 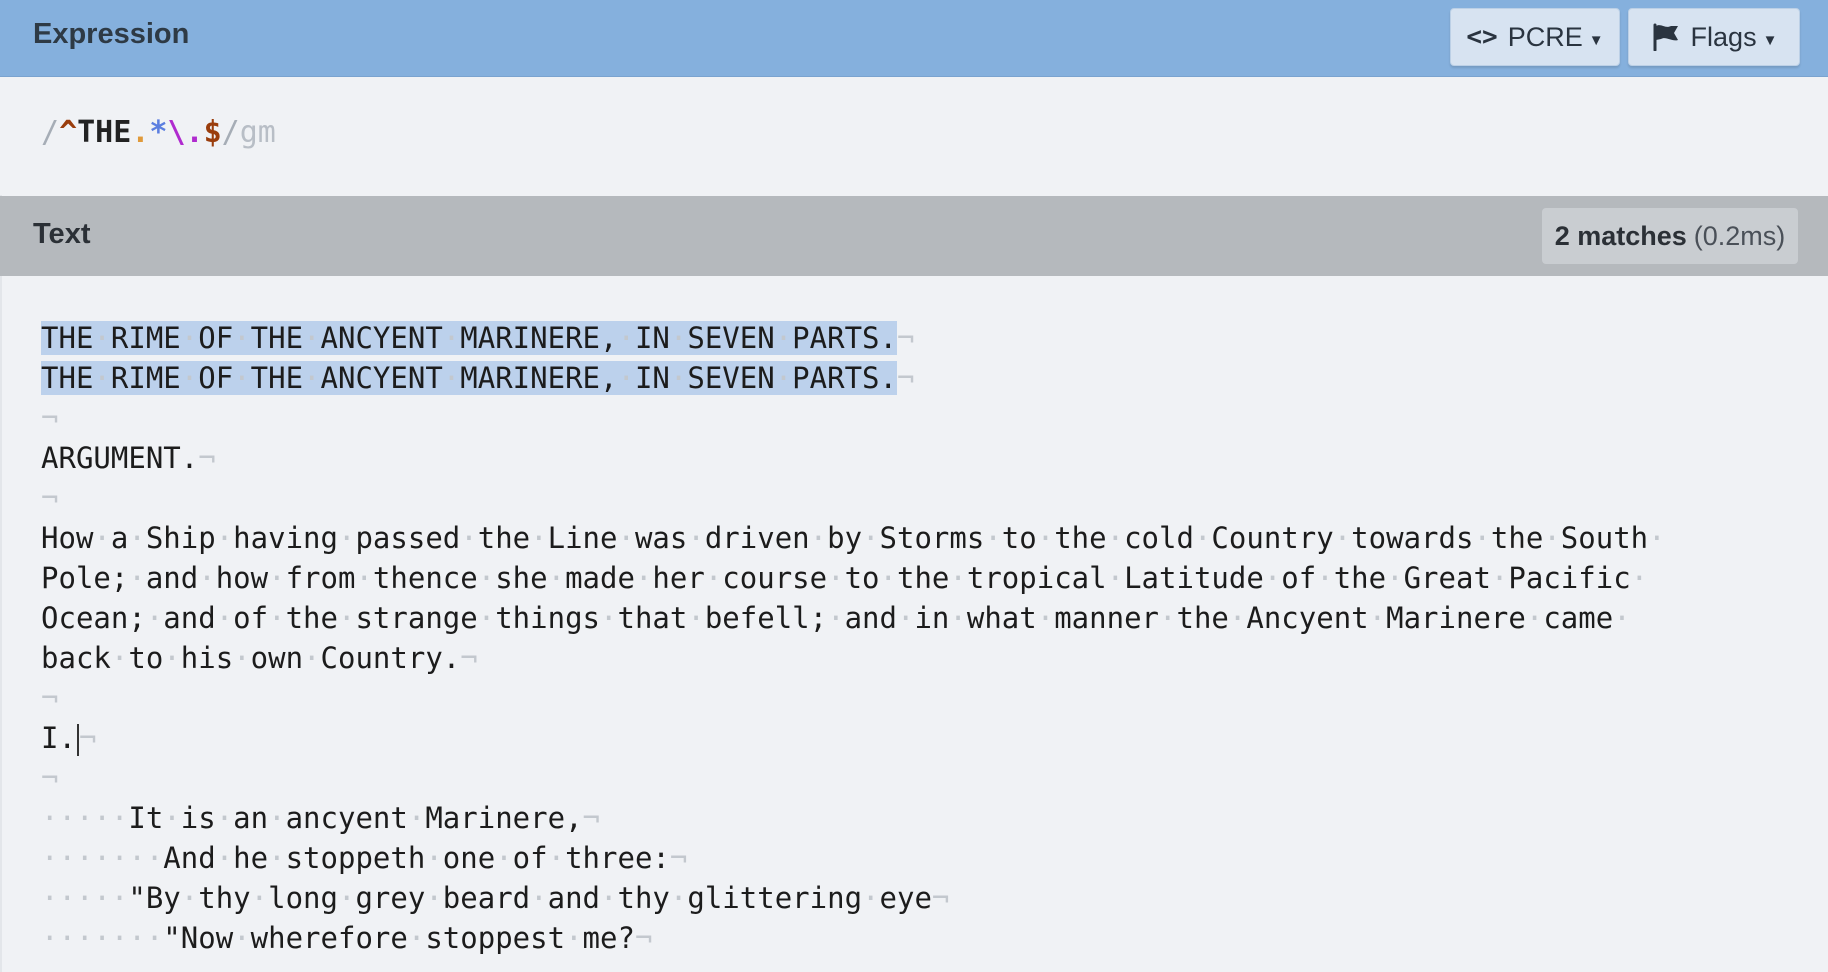 What do you see at coordinates (931, 658) in the screenshot?
I see `text-line: back·to·his·own·Country.¬` at bounding box center [931, 658].